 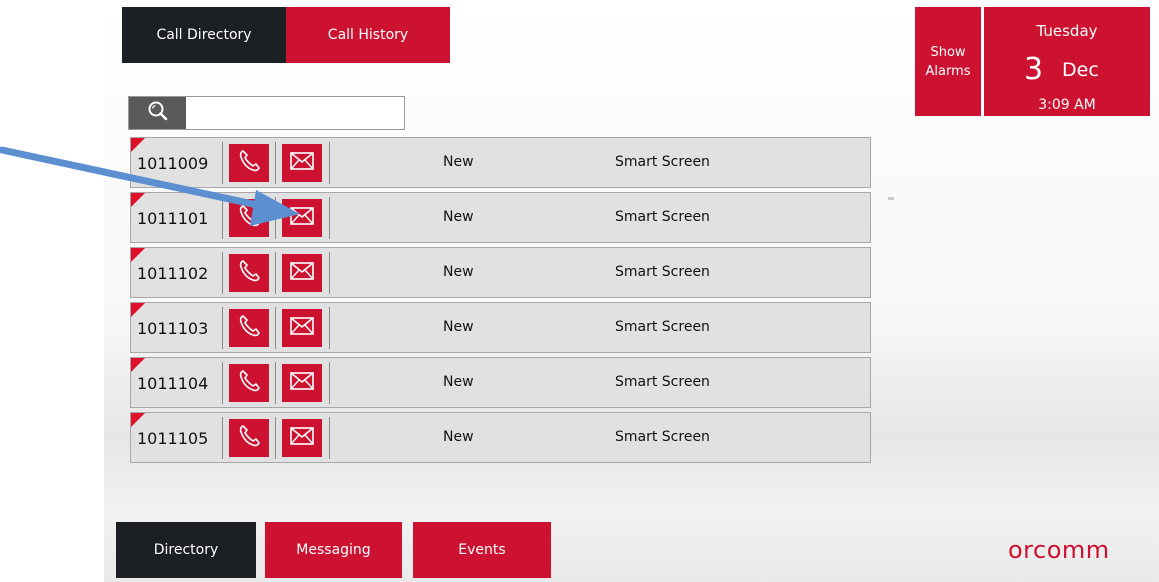 I want to click on list-item: 1011104 New Smart Screen, so click(x=500, y=382).